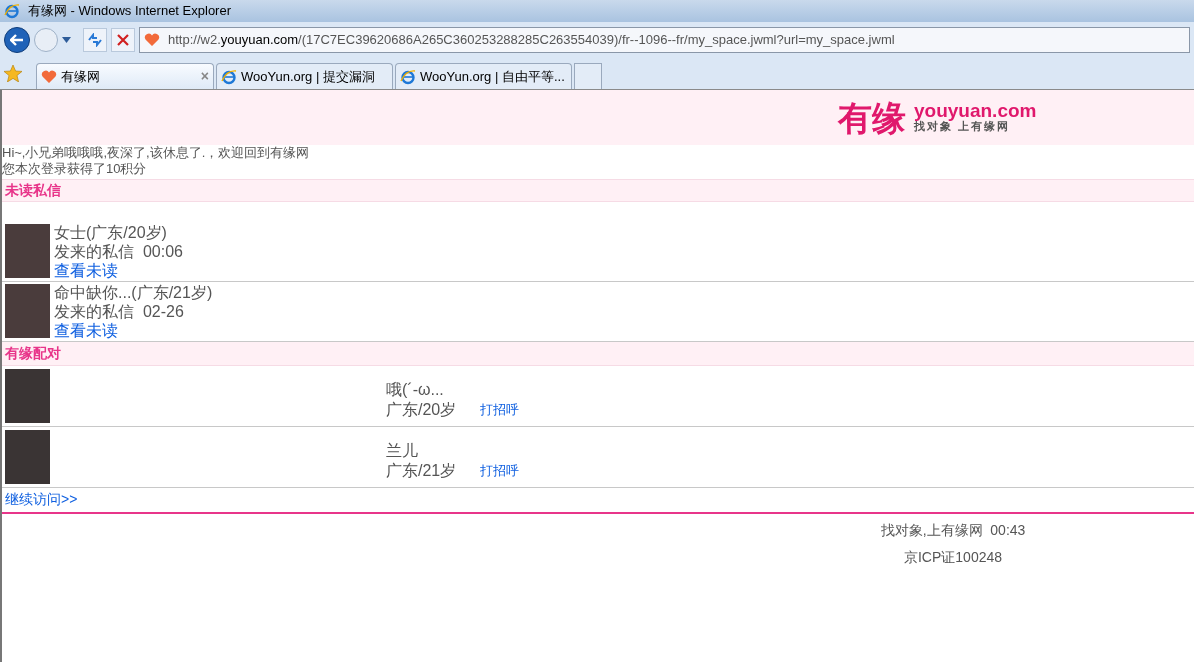 Image resolution: width=1194 pixels, height=662 pixels. I want to click on favorites-star-icon, so click(13, 73).